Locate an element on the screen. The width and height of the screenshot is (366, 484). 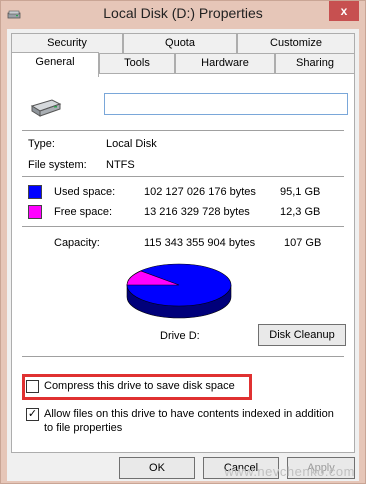
ok-button: OK is located at coordinates (157, 468).